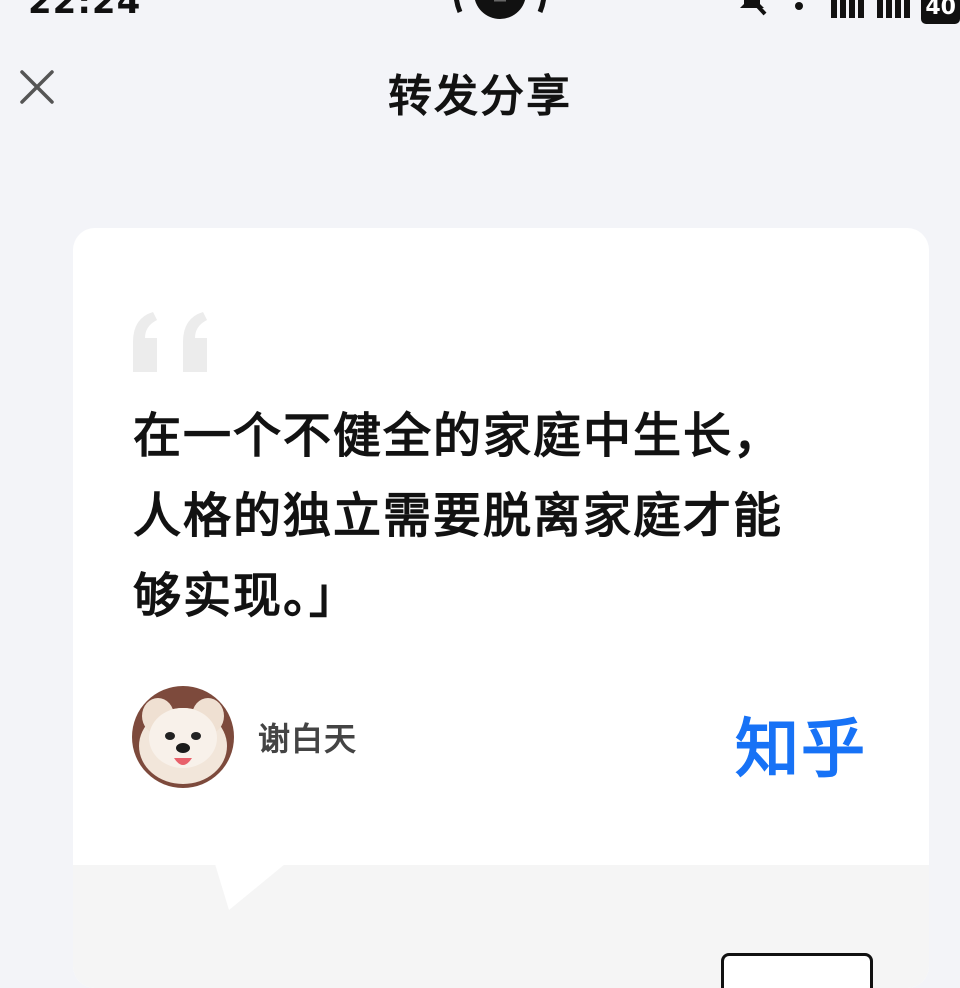 The height and width of the screenshot is (988, 960). I want to click on quote-line: 够实现。」, so click(246, 596).